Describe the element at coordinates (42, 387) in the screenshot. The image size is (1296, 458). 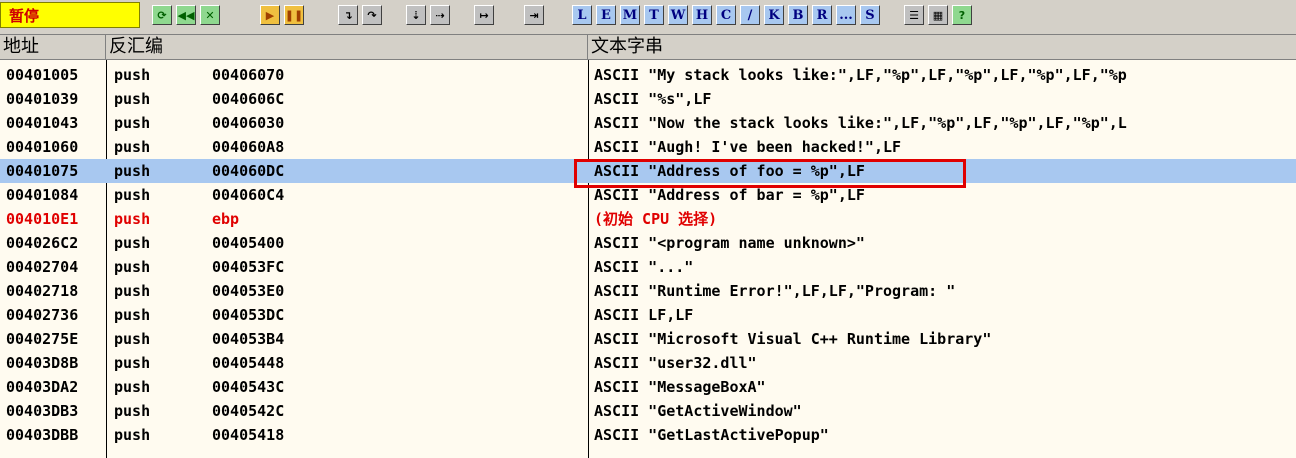
I see `address-cell: 00403DA2` at that location.